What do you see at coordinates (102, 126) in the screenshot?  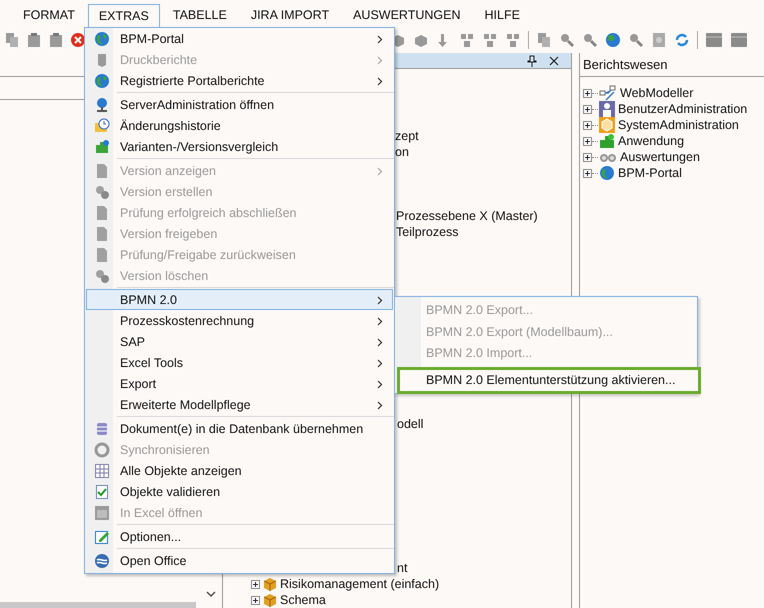 I see `history-icon` at bounding box center [102, 126].